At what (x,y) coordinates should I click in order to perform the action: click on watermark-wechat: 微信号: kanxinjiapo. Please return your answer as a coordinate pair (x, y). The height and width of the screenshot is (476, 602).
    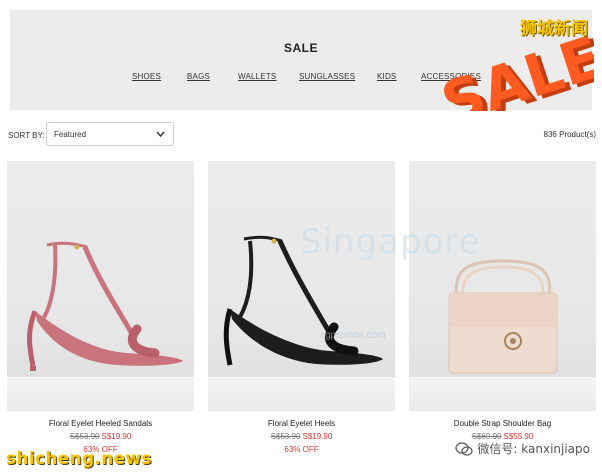
    Looking at the image, I should click on (522, 448).